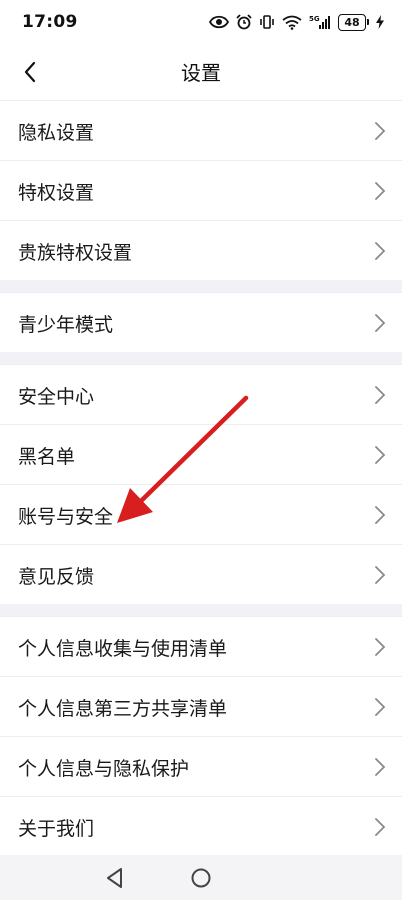 The height and width of the screenshot is (900, 402). I want to click on settings-item-security-center: 安全中心, so click(201, 394).